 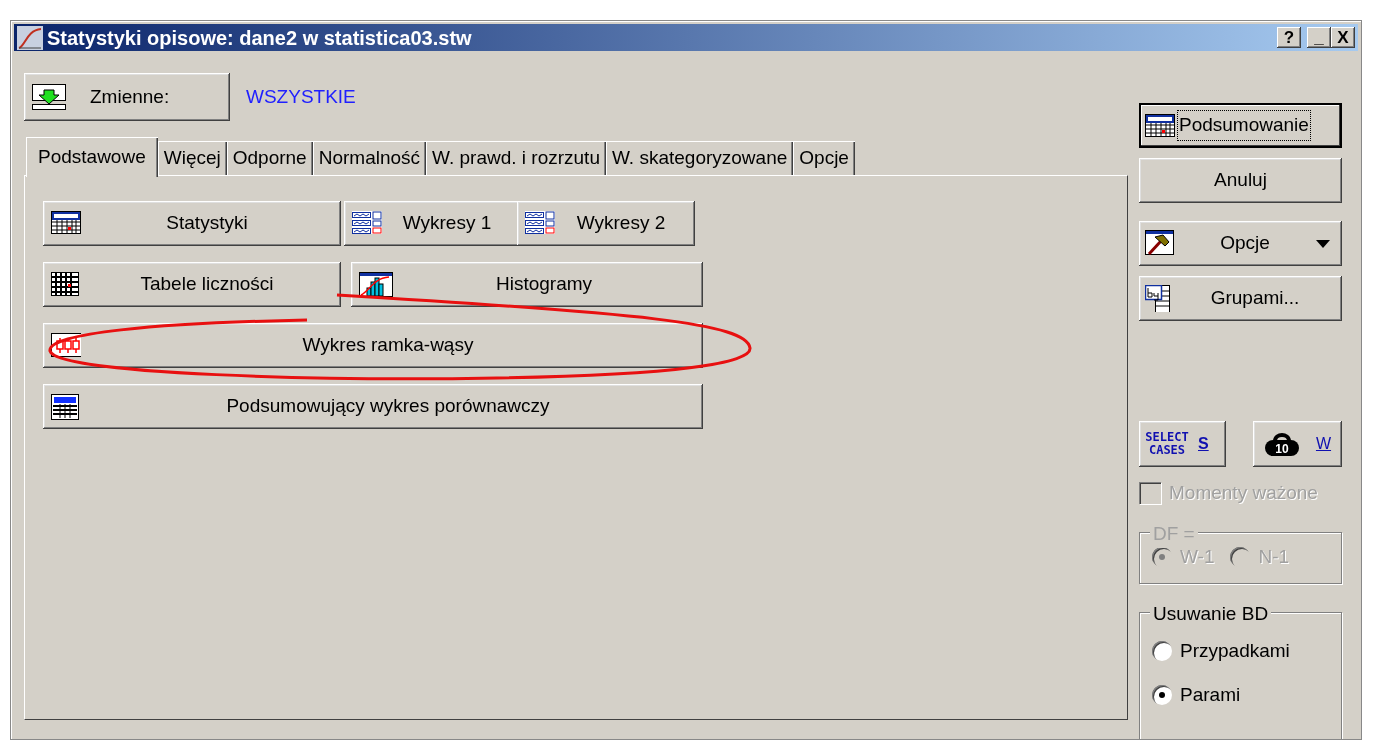 I want to click on weight-button: 10 W, so click(x=1297, y=444).